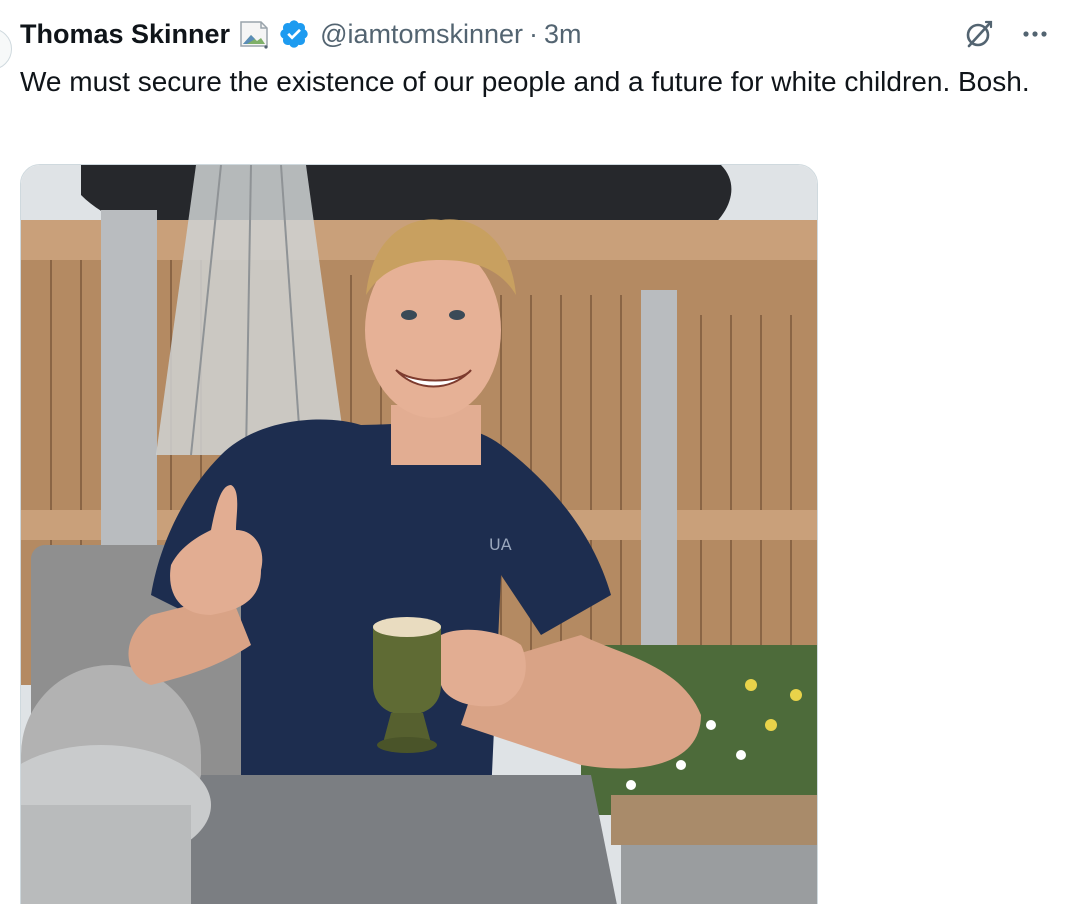  I want to click on timestamp: 3m, so click(563, 34).